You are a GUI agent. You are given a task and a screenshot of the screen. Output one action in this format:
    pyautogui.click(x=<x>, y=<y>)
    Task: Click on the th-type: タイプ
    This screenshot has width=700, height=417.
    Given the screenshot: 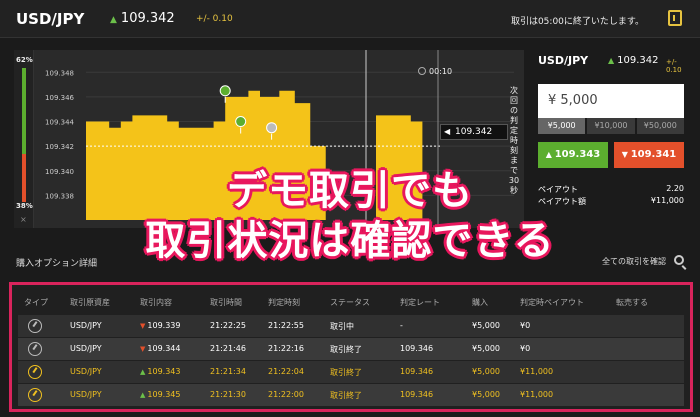 What is the action you would take?
    pyautogui.click(x=36, y=302)
    